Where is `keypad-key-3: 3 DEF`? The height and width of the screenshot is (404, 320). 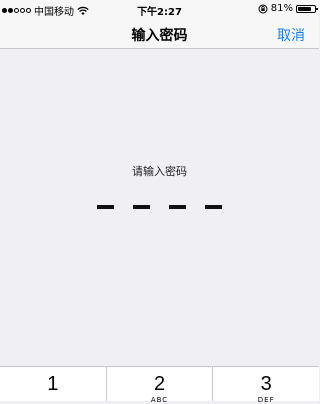 keypad-key-3: 3 DEF is located at coordinates (266, 385).